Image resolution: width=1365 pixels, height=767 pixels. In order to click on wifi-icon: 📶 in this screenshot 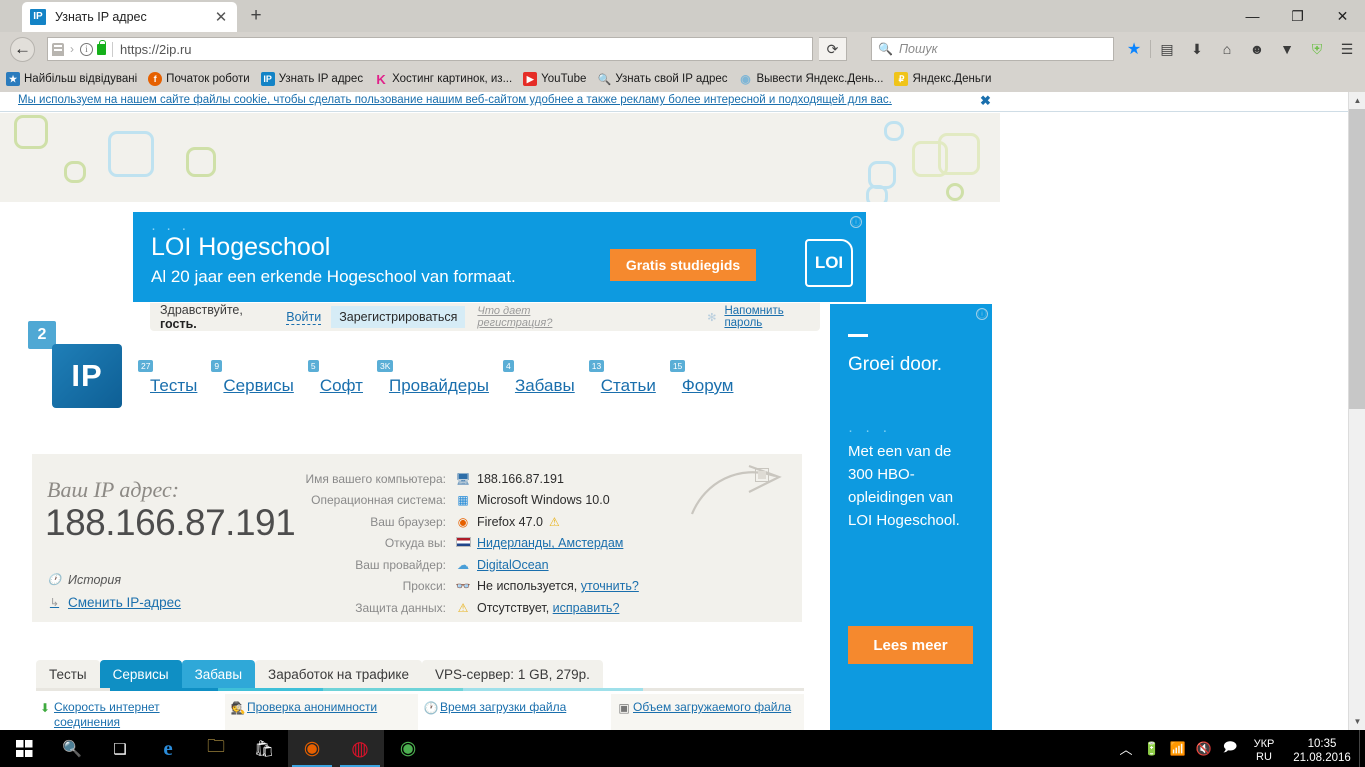, I will do `click(1178, 748)`.